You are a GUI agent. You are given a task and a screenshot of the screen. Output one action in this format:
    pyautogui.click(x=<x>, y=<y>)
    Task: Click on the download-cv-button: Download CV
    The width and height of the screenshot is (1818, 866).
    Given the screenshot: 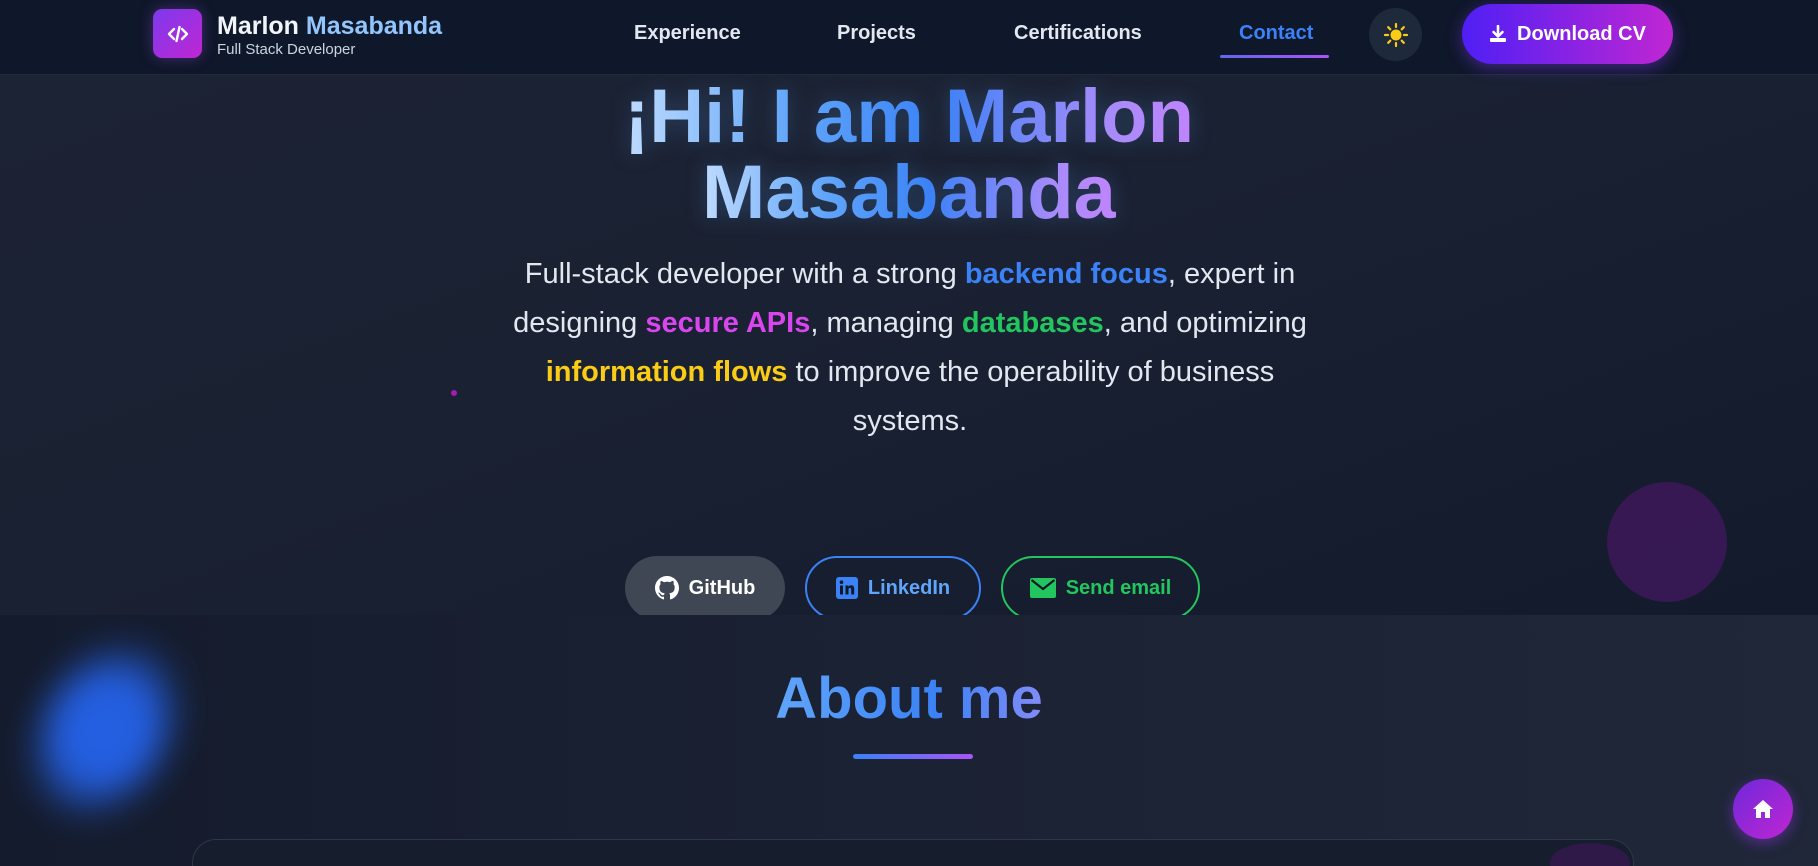 What is the action you would take?
    pyautogui.click(x=1567, y=34)
    